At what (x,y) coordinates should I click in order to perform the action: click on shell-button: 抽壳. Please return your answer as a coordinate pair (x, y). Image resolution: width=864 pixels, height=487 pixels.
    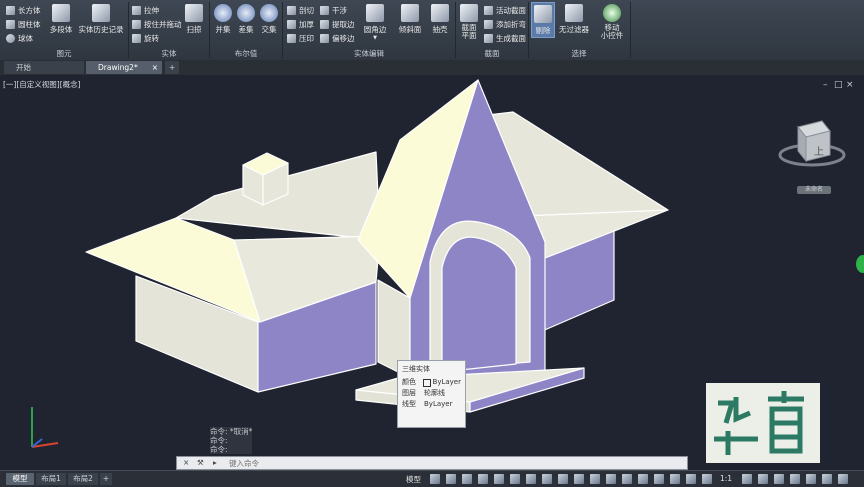
    Looking at the image, I should click on (440, 19).